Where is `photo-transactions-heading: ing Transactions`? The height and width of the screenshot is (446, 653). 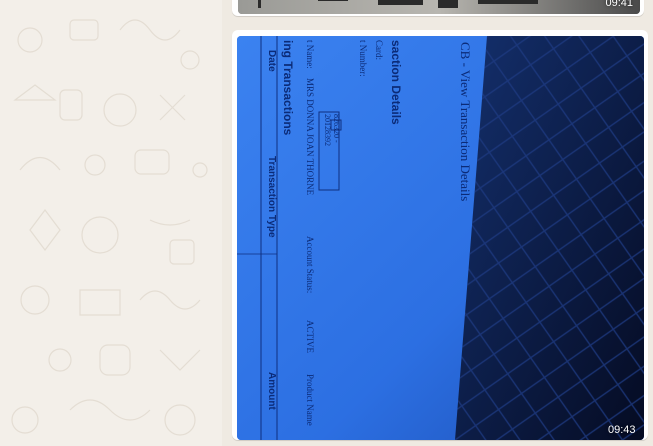 photo-transactions-heading: ing Transactions is located at coordinates (288, 88).